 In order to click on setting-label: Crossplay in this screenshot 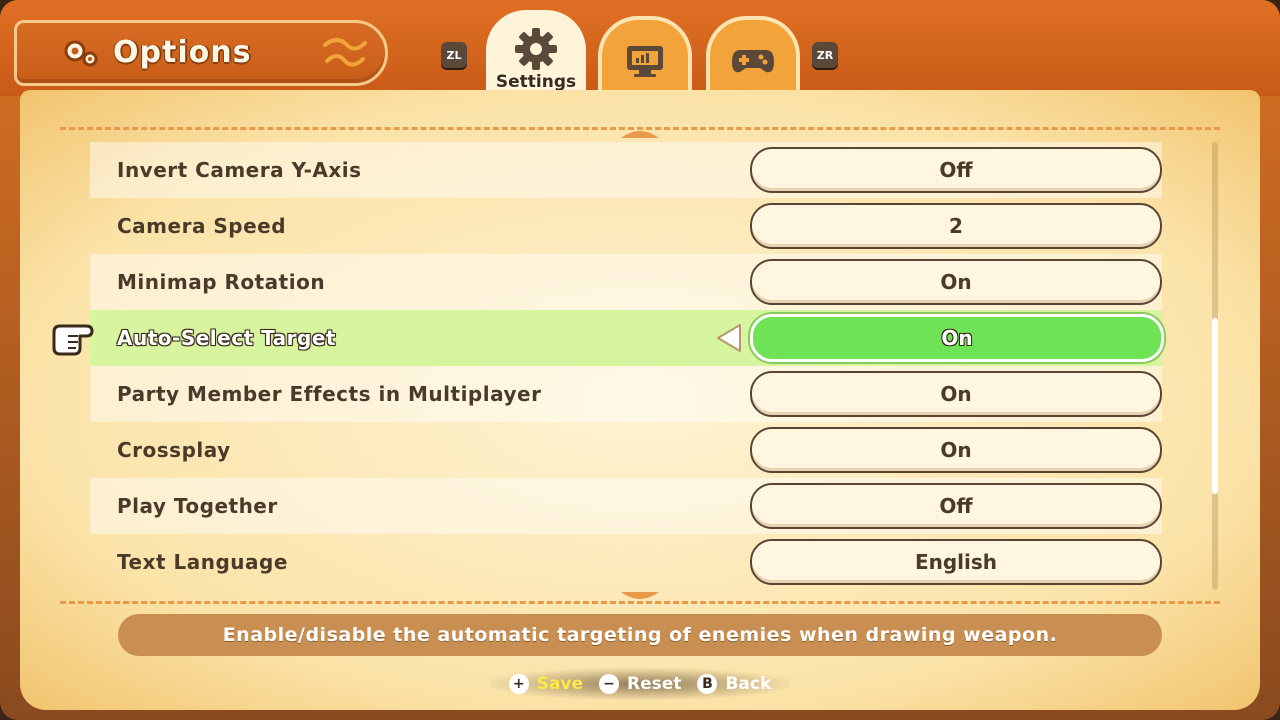, I will do `click(174, 450)`.